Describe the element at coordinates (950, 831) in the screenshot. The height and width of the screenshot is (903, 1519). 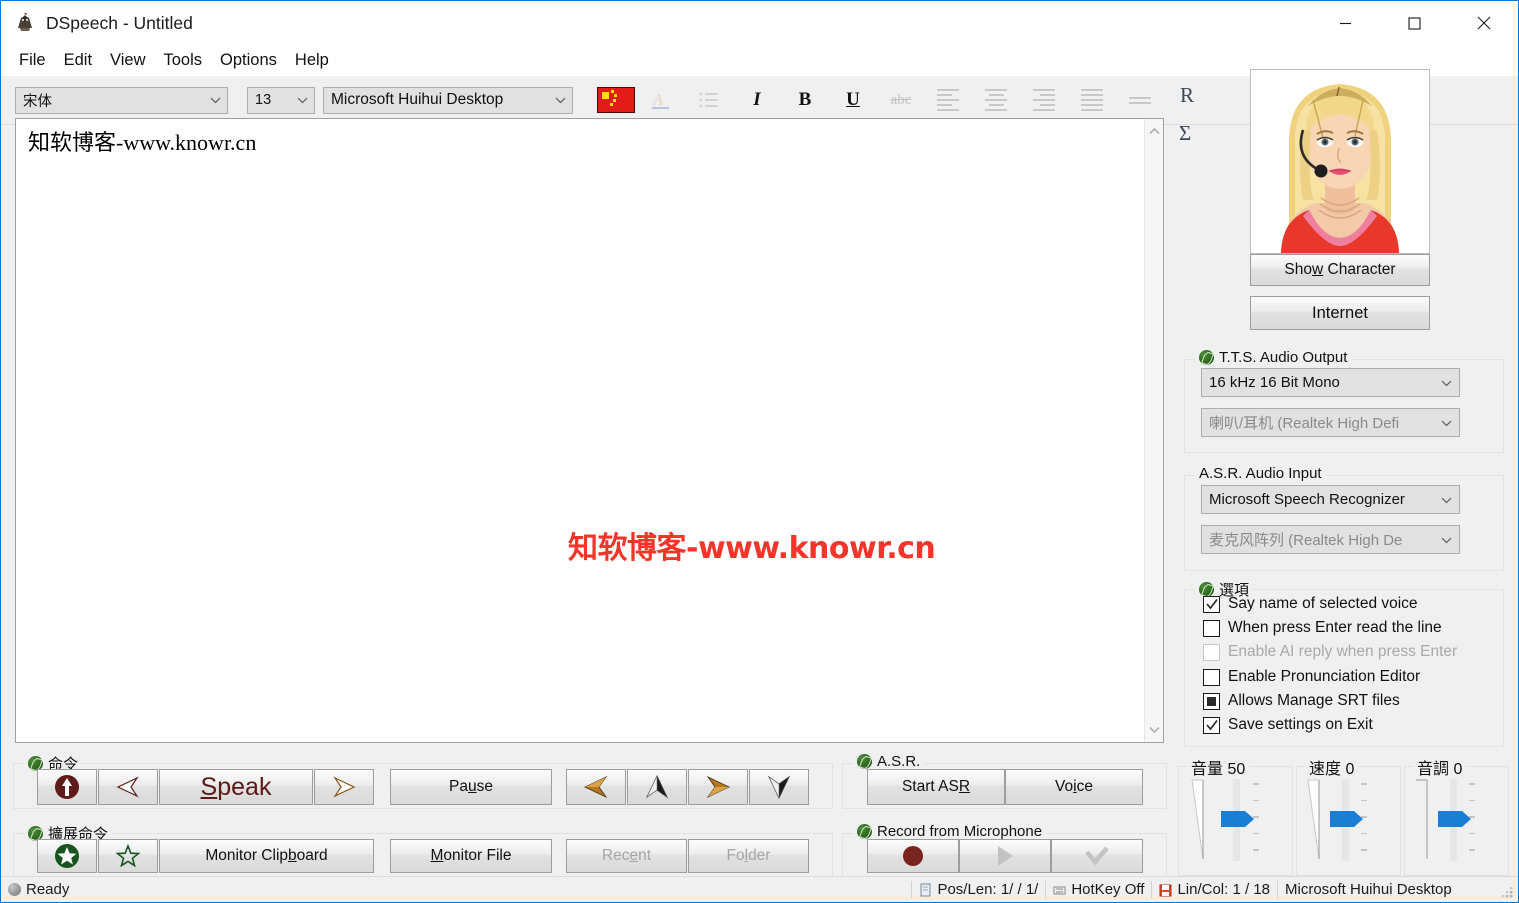
I see `record-group-label: Record from Microphone` at that location.